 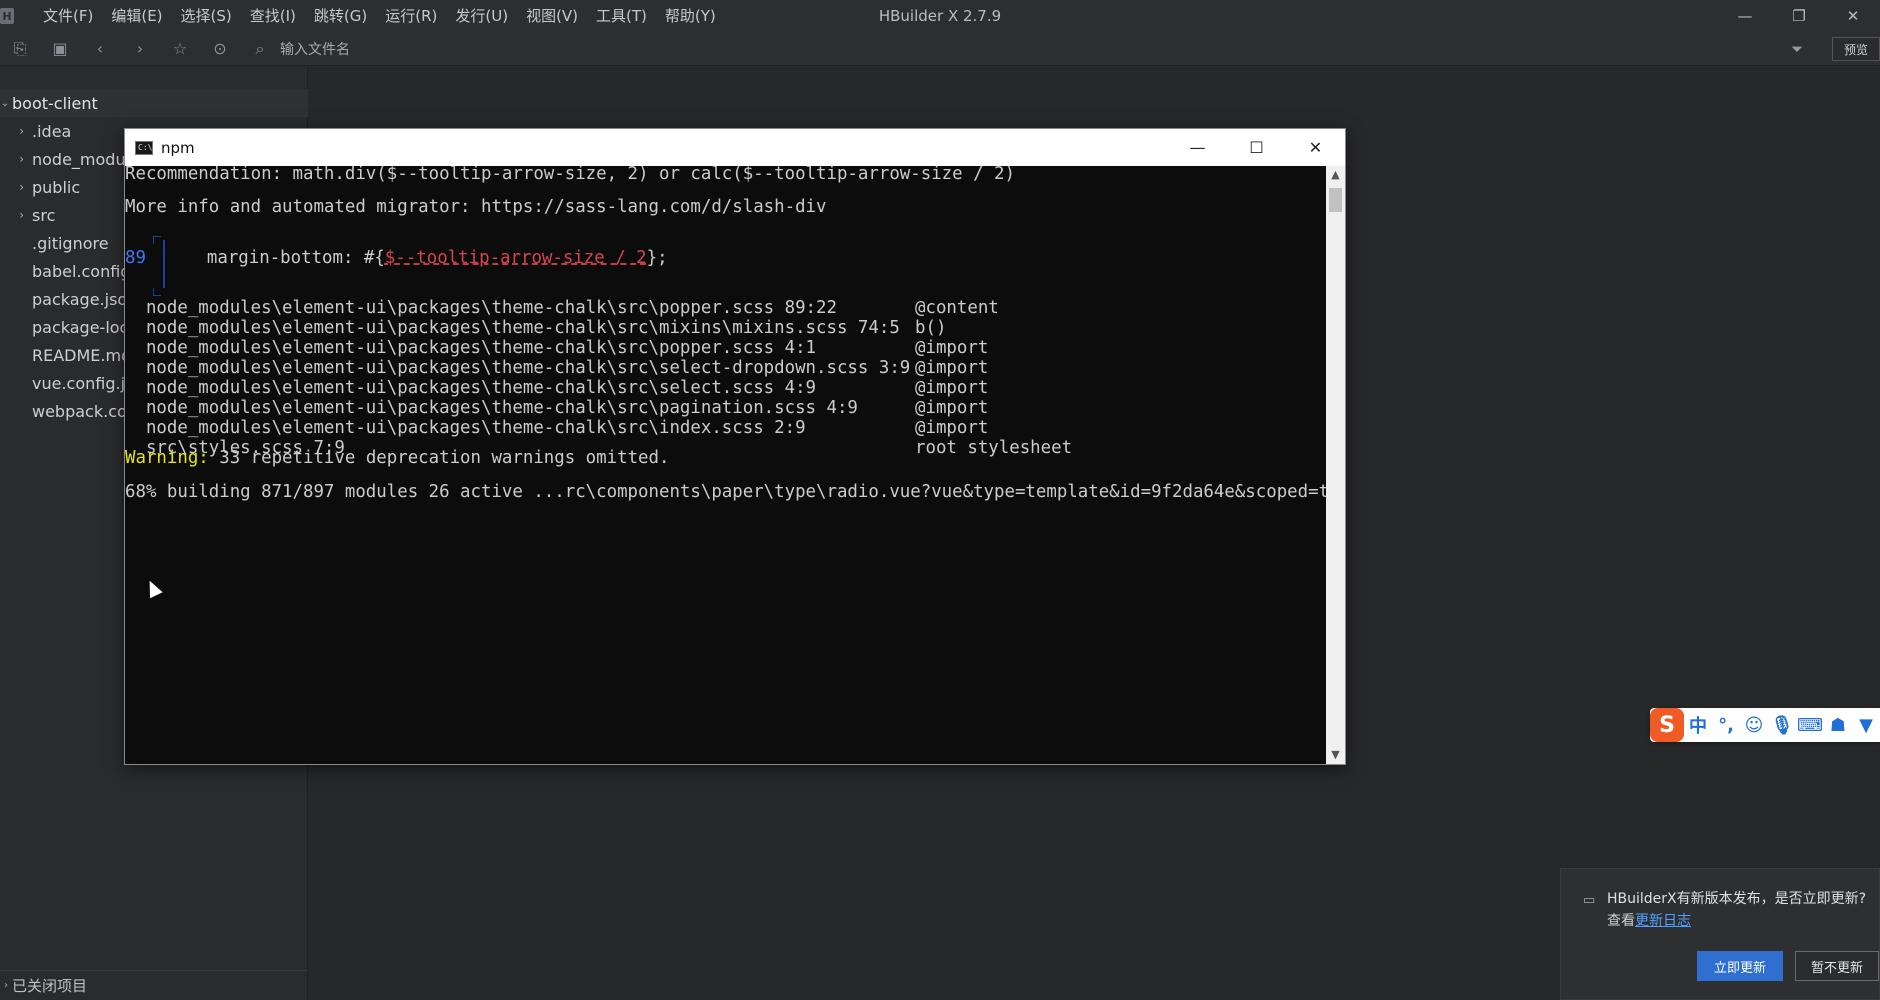 I want to click on closed-projects-label: 已关闭项目, so click(x=50, y=986).